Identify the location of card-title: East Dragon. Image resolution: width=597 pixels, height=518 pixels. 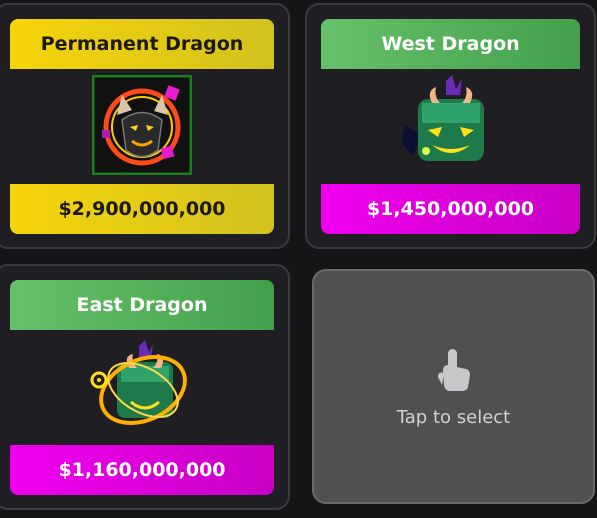
(142, 305).